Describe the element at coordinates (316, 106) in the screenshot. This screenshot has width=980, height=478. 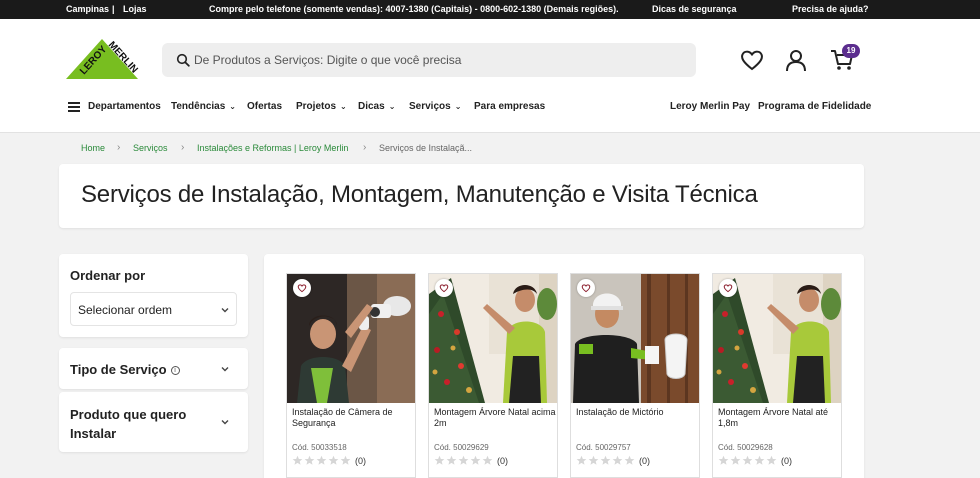
I see `nav-label: Projetos` at that location.